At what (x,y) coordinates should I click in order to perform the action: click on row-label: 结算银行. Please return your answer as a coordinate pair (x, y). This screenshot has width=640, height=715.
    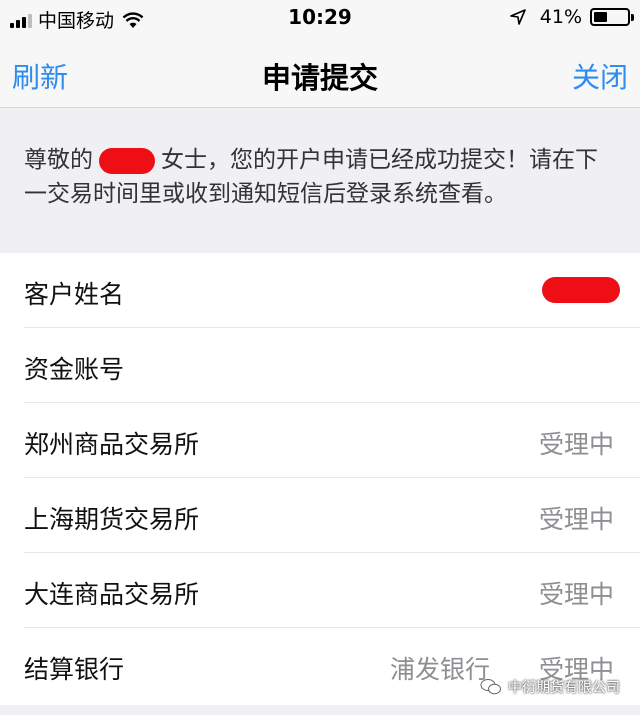
    Looking at the image, I should click on (74, 669).